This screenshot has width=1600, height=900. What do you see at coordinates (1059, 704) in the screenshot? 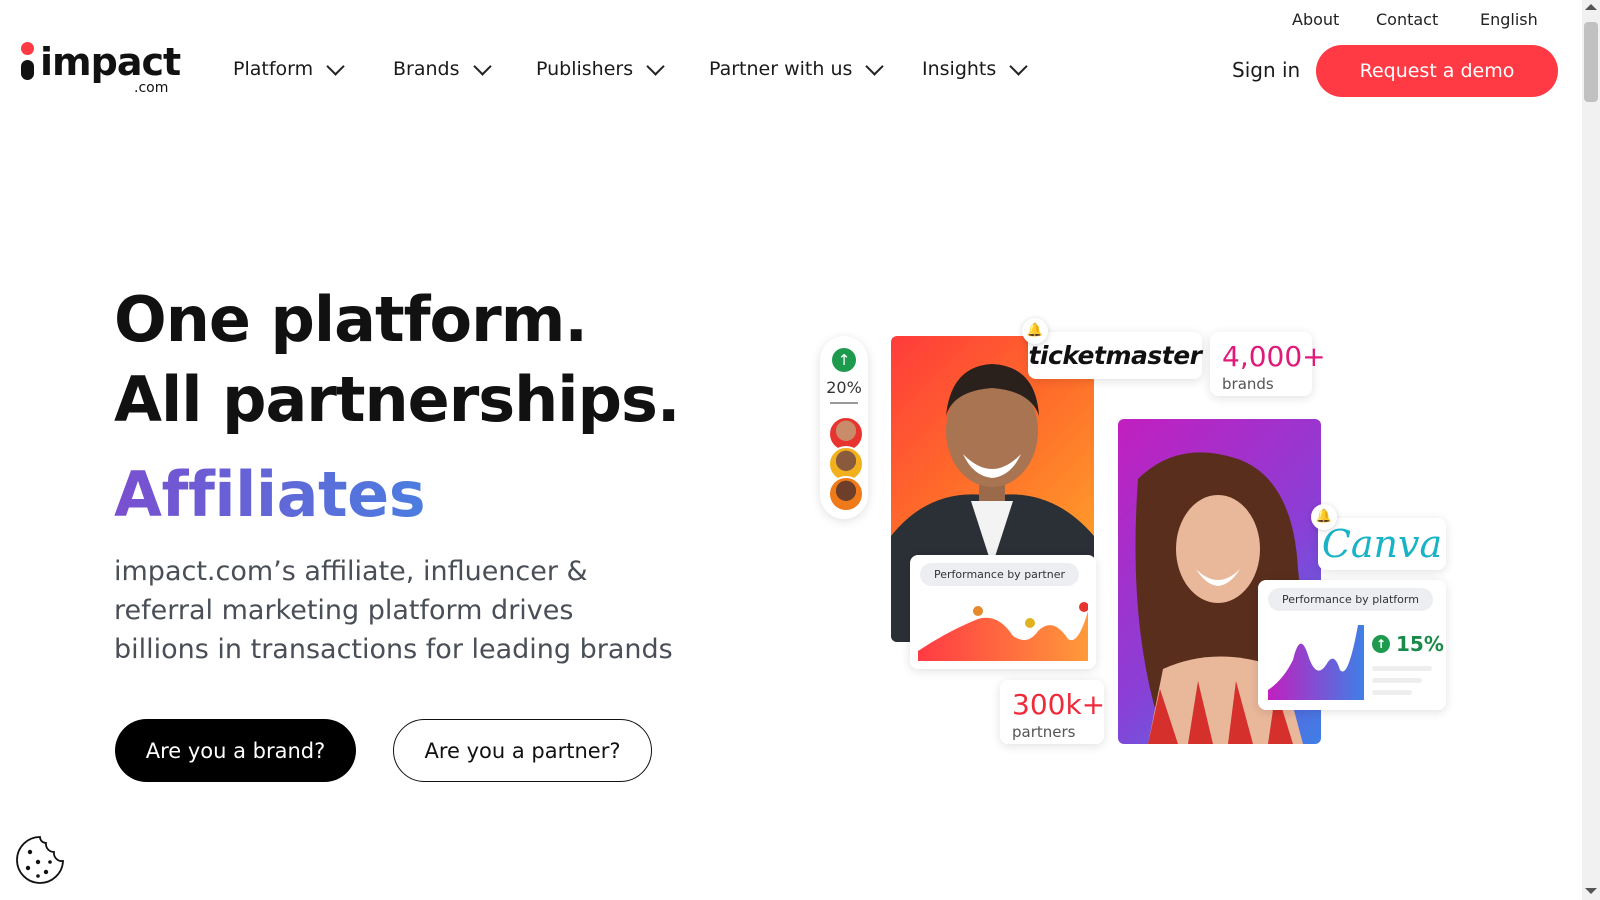
I see `partners-count: 300k+` at bounding box center [1059, 704].